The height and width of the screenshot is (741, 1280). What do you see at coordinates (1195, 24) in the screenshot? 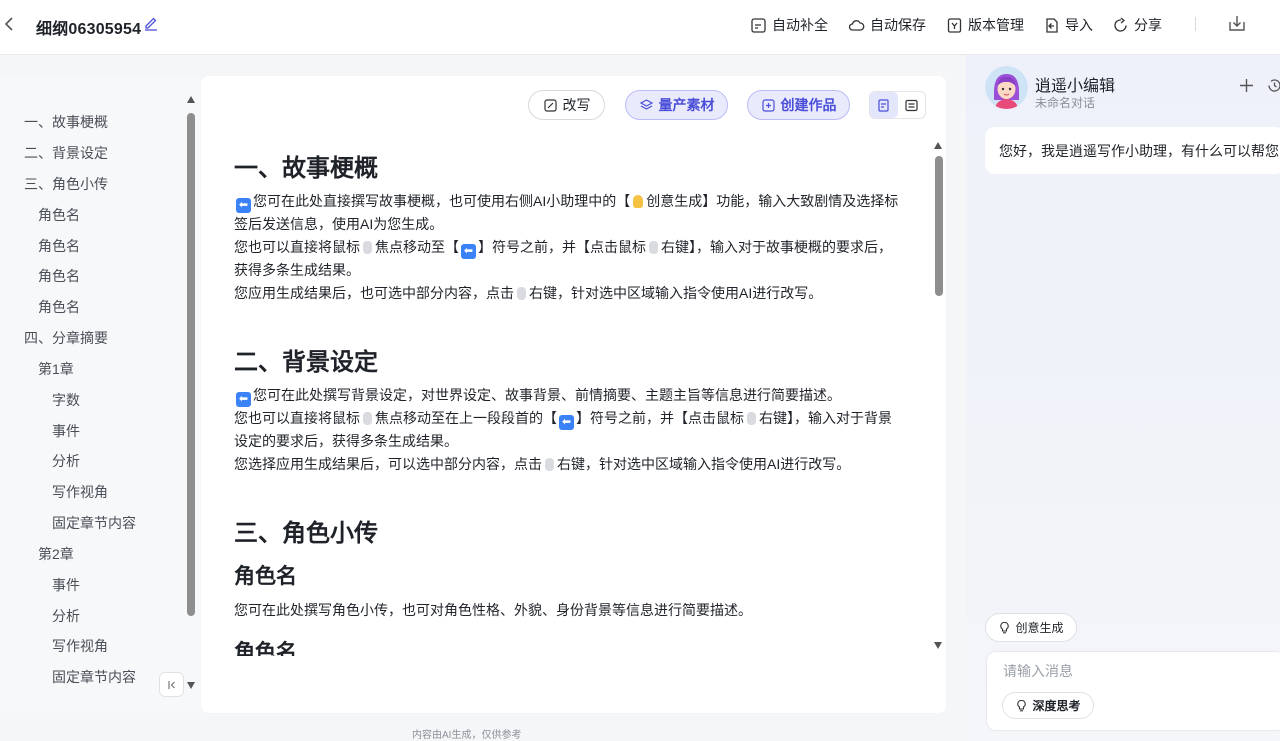
I see `toolbar-divider` at bounding box center [1195, 24].